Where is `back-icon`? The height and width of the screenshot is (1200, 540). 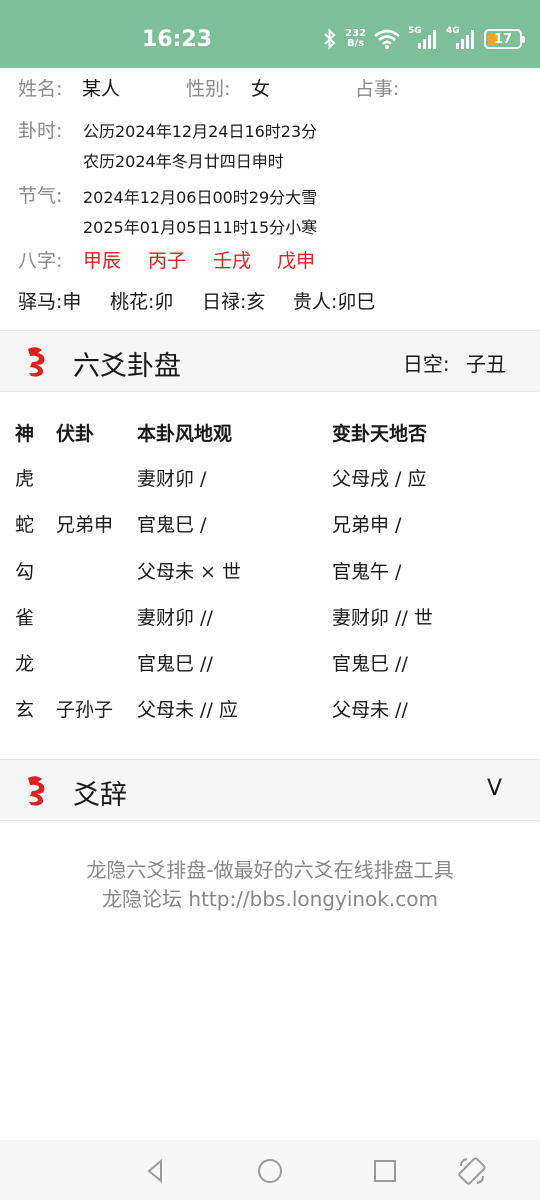
back-icon is located at coordinates (155, 1171).